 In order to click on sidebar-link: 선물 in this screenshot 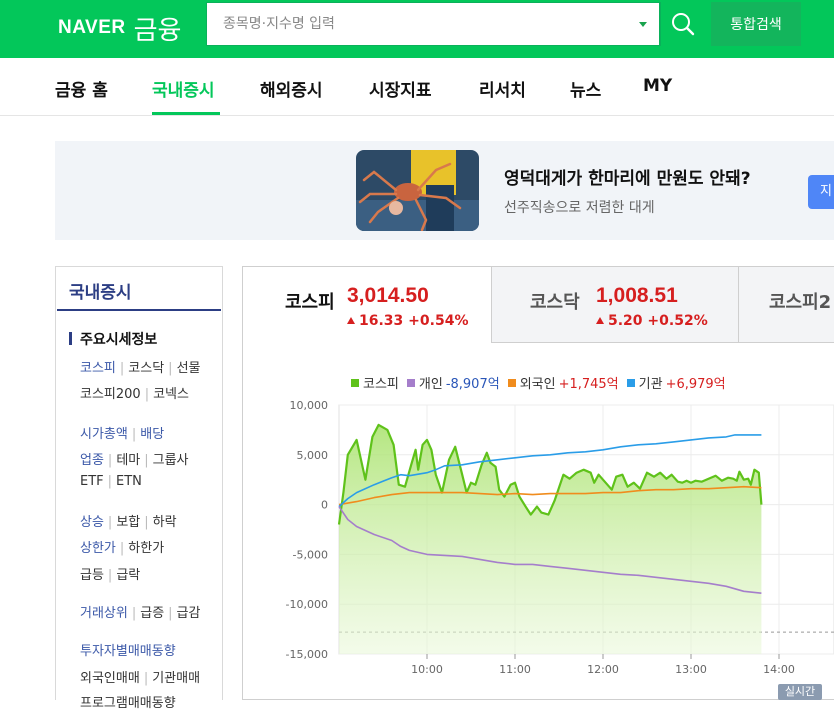, I will do `click(189, 368)`.